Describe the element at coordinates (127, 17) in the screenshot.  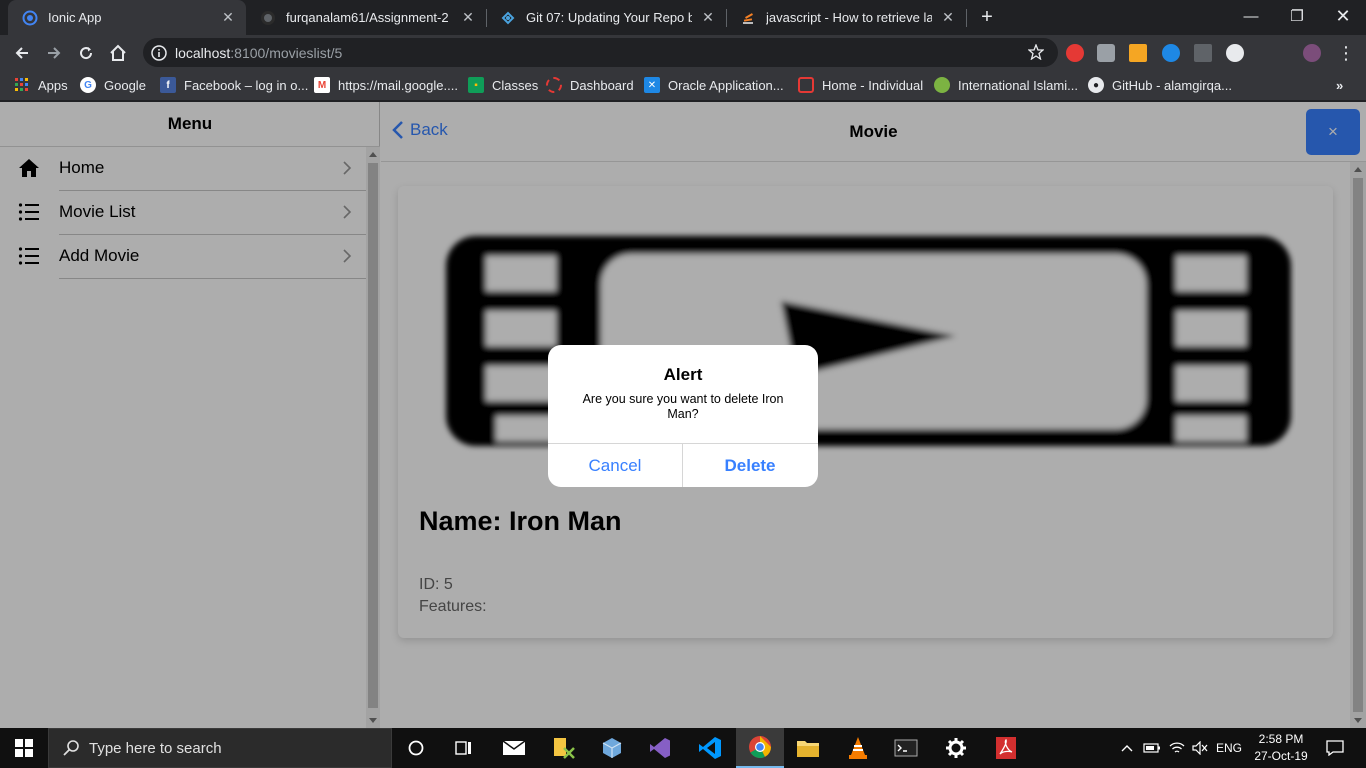
I see `tab-ionic-app: Ionic App ✕` at that location.